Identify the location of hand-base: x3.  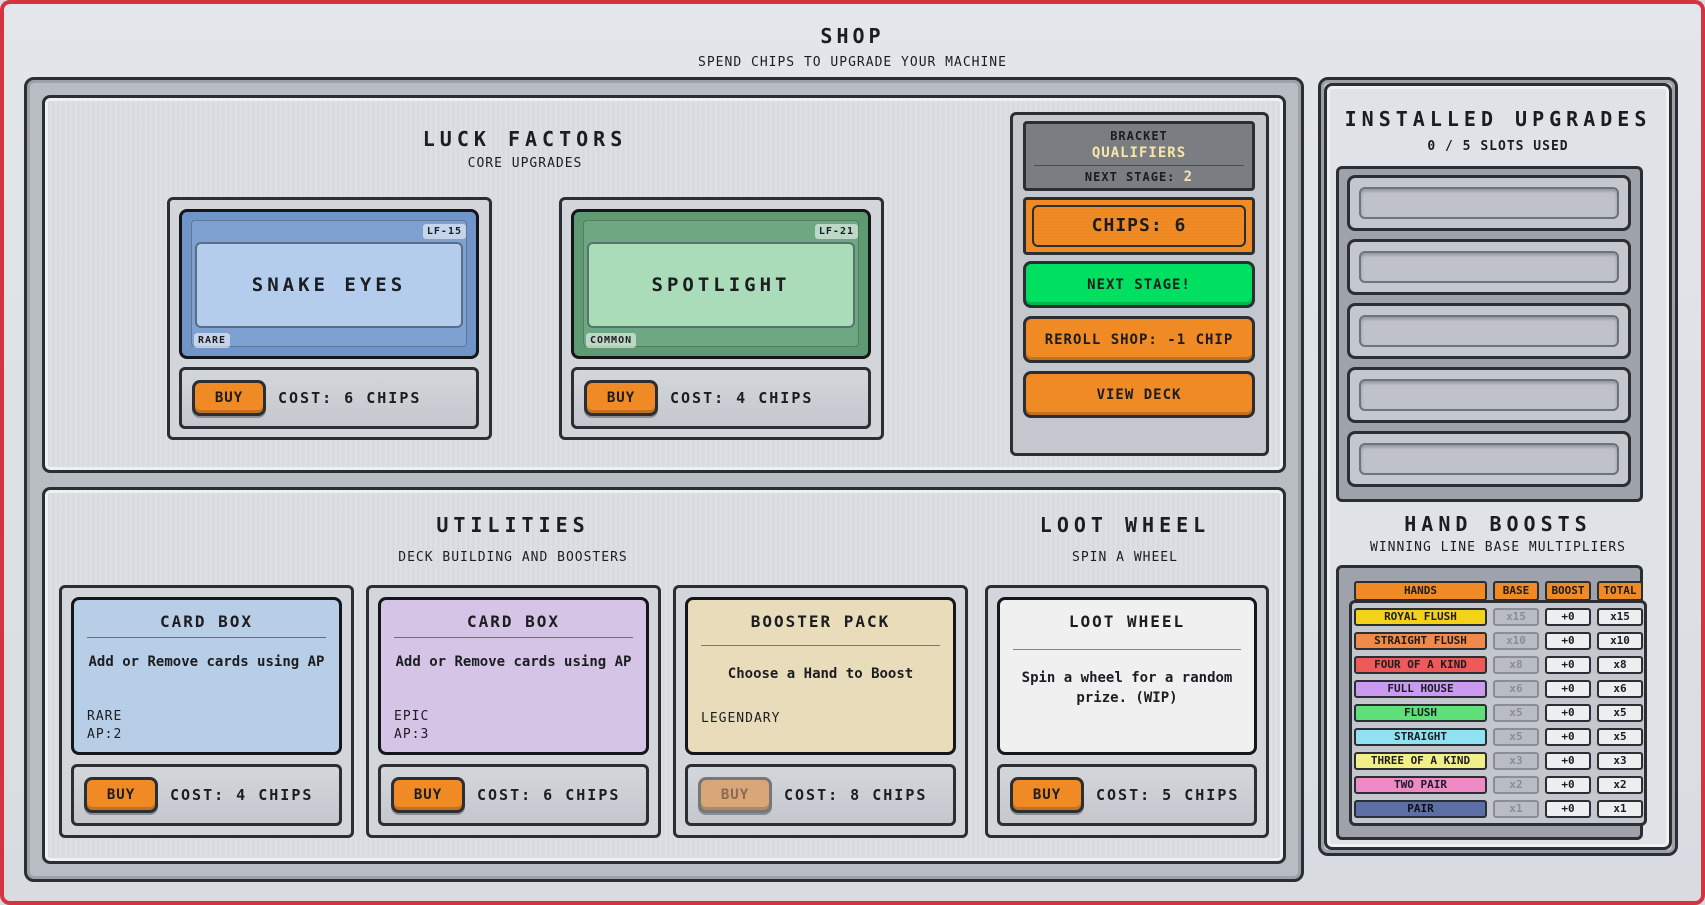
(1516, 761).